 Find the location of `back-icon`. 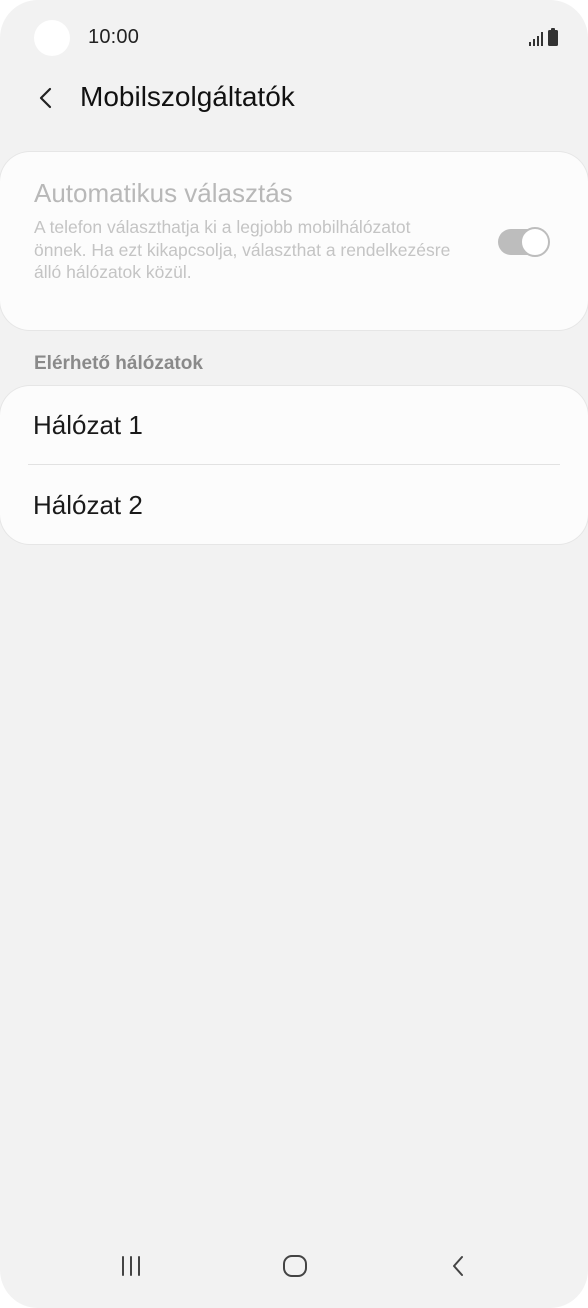

back-icon is located at coordinates (458, 1266).